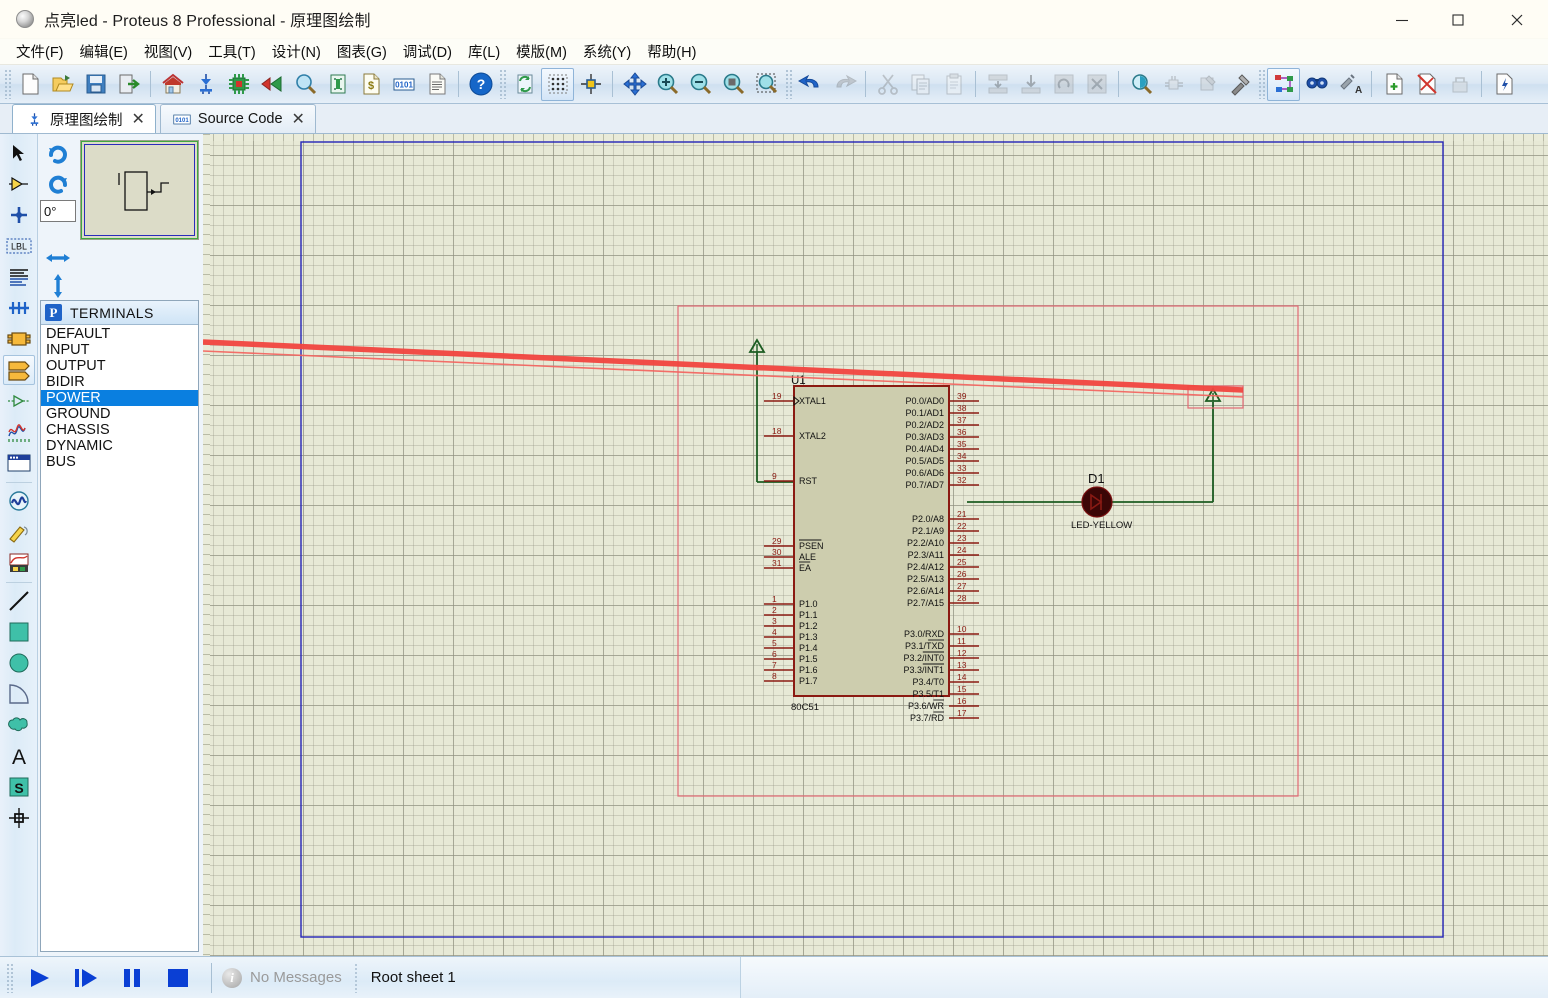 The width and height of the screenshot is (1548, 998). What do you see at coordinates (232, 51) in the screenshot?
I see `menu-tools: 工具(T)` at bounding box center [232, 51].